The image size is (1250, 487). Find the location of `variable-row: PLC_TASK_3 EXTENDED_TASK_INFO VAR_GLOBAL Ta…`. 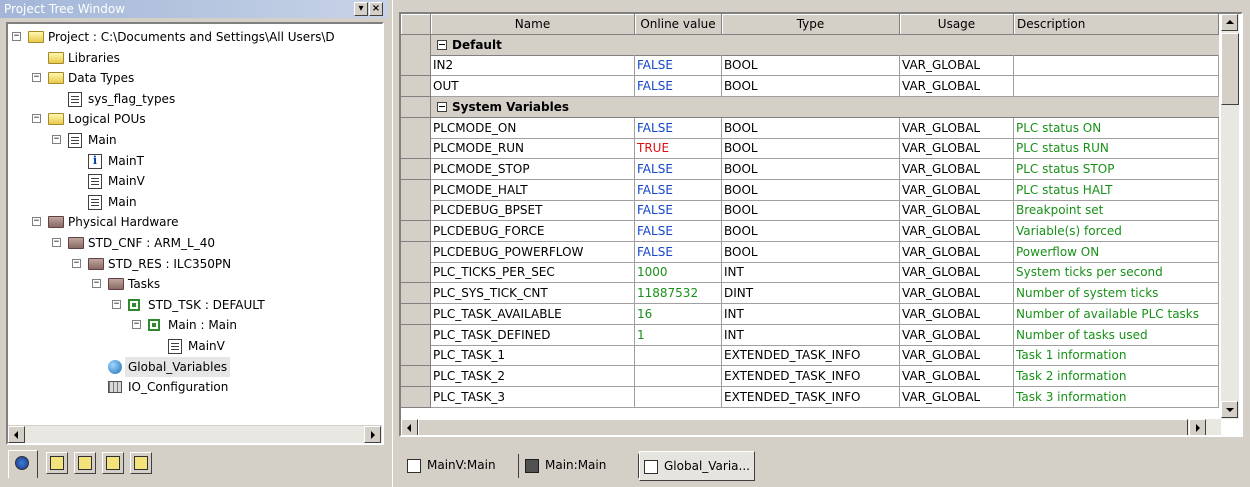

variable-row: PLC_TASK_3 EXTENDED_TASK_INFO VAR_GLOBAL Ta… is located at coordinates (810, 397).